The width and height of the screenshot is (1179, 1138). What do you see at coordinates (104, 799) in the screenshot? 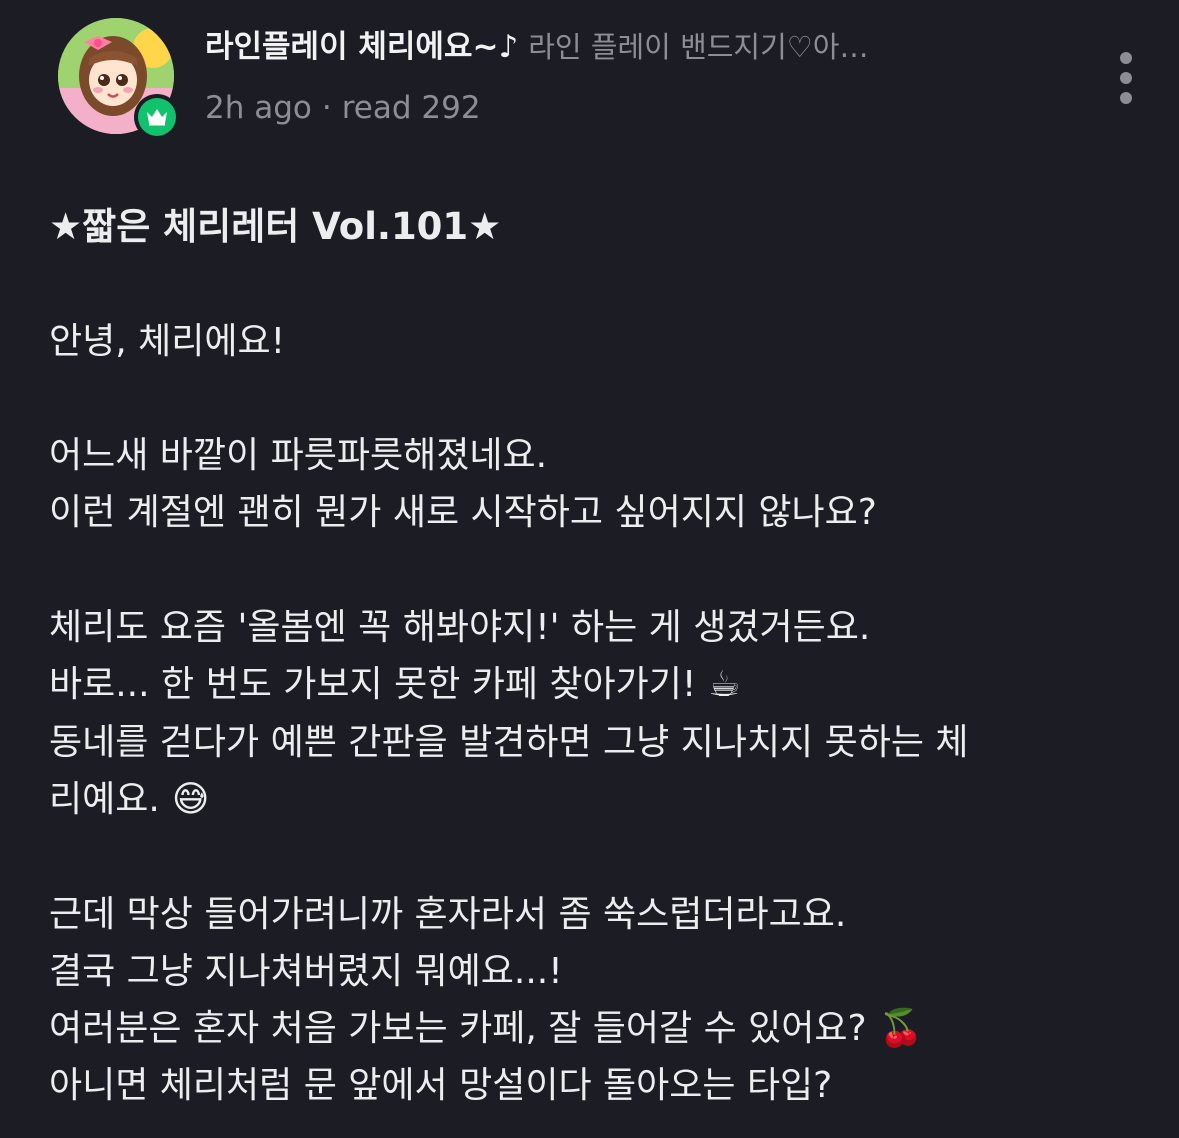
I see `body-line-text: 리예요.` at bounding box center [104, 799].